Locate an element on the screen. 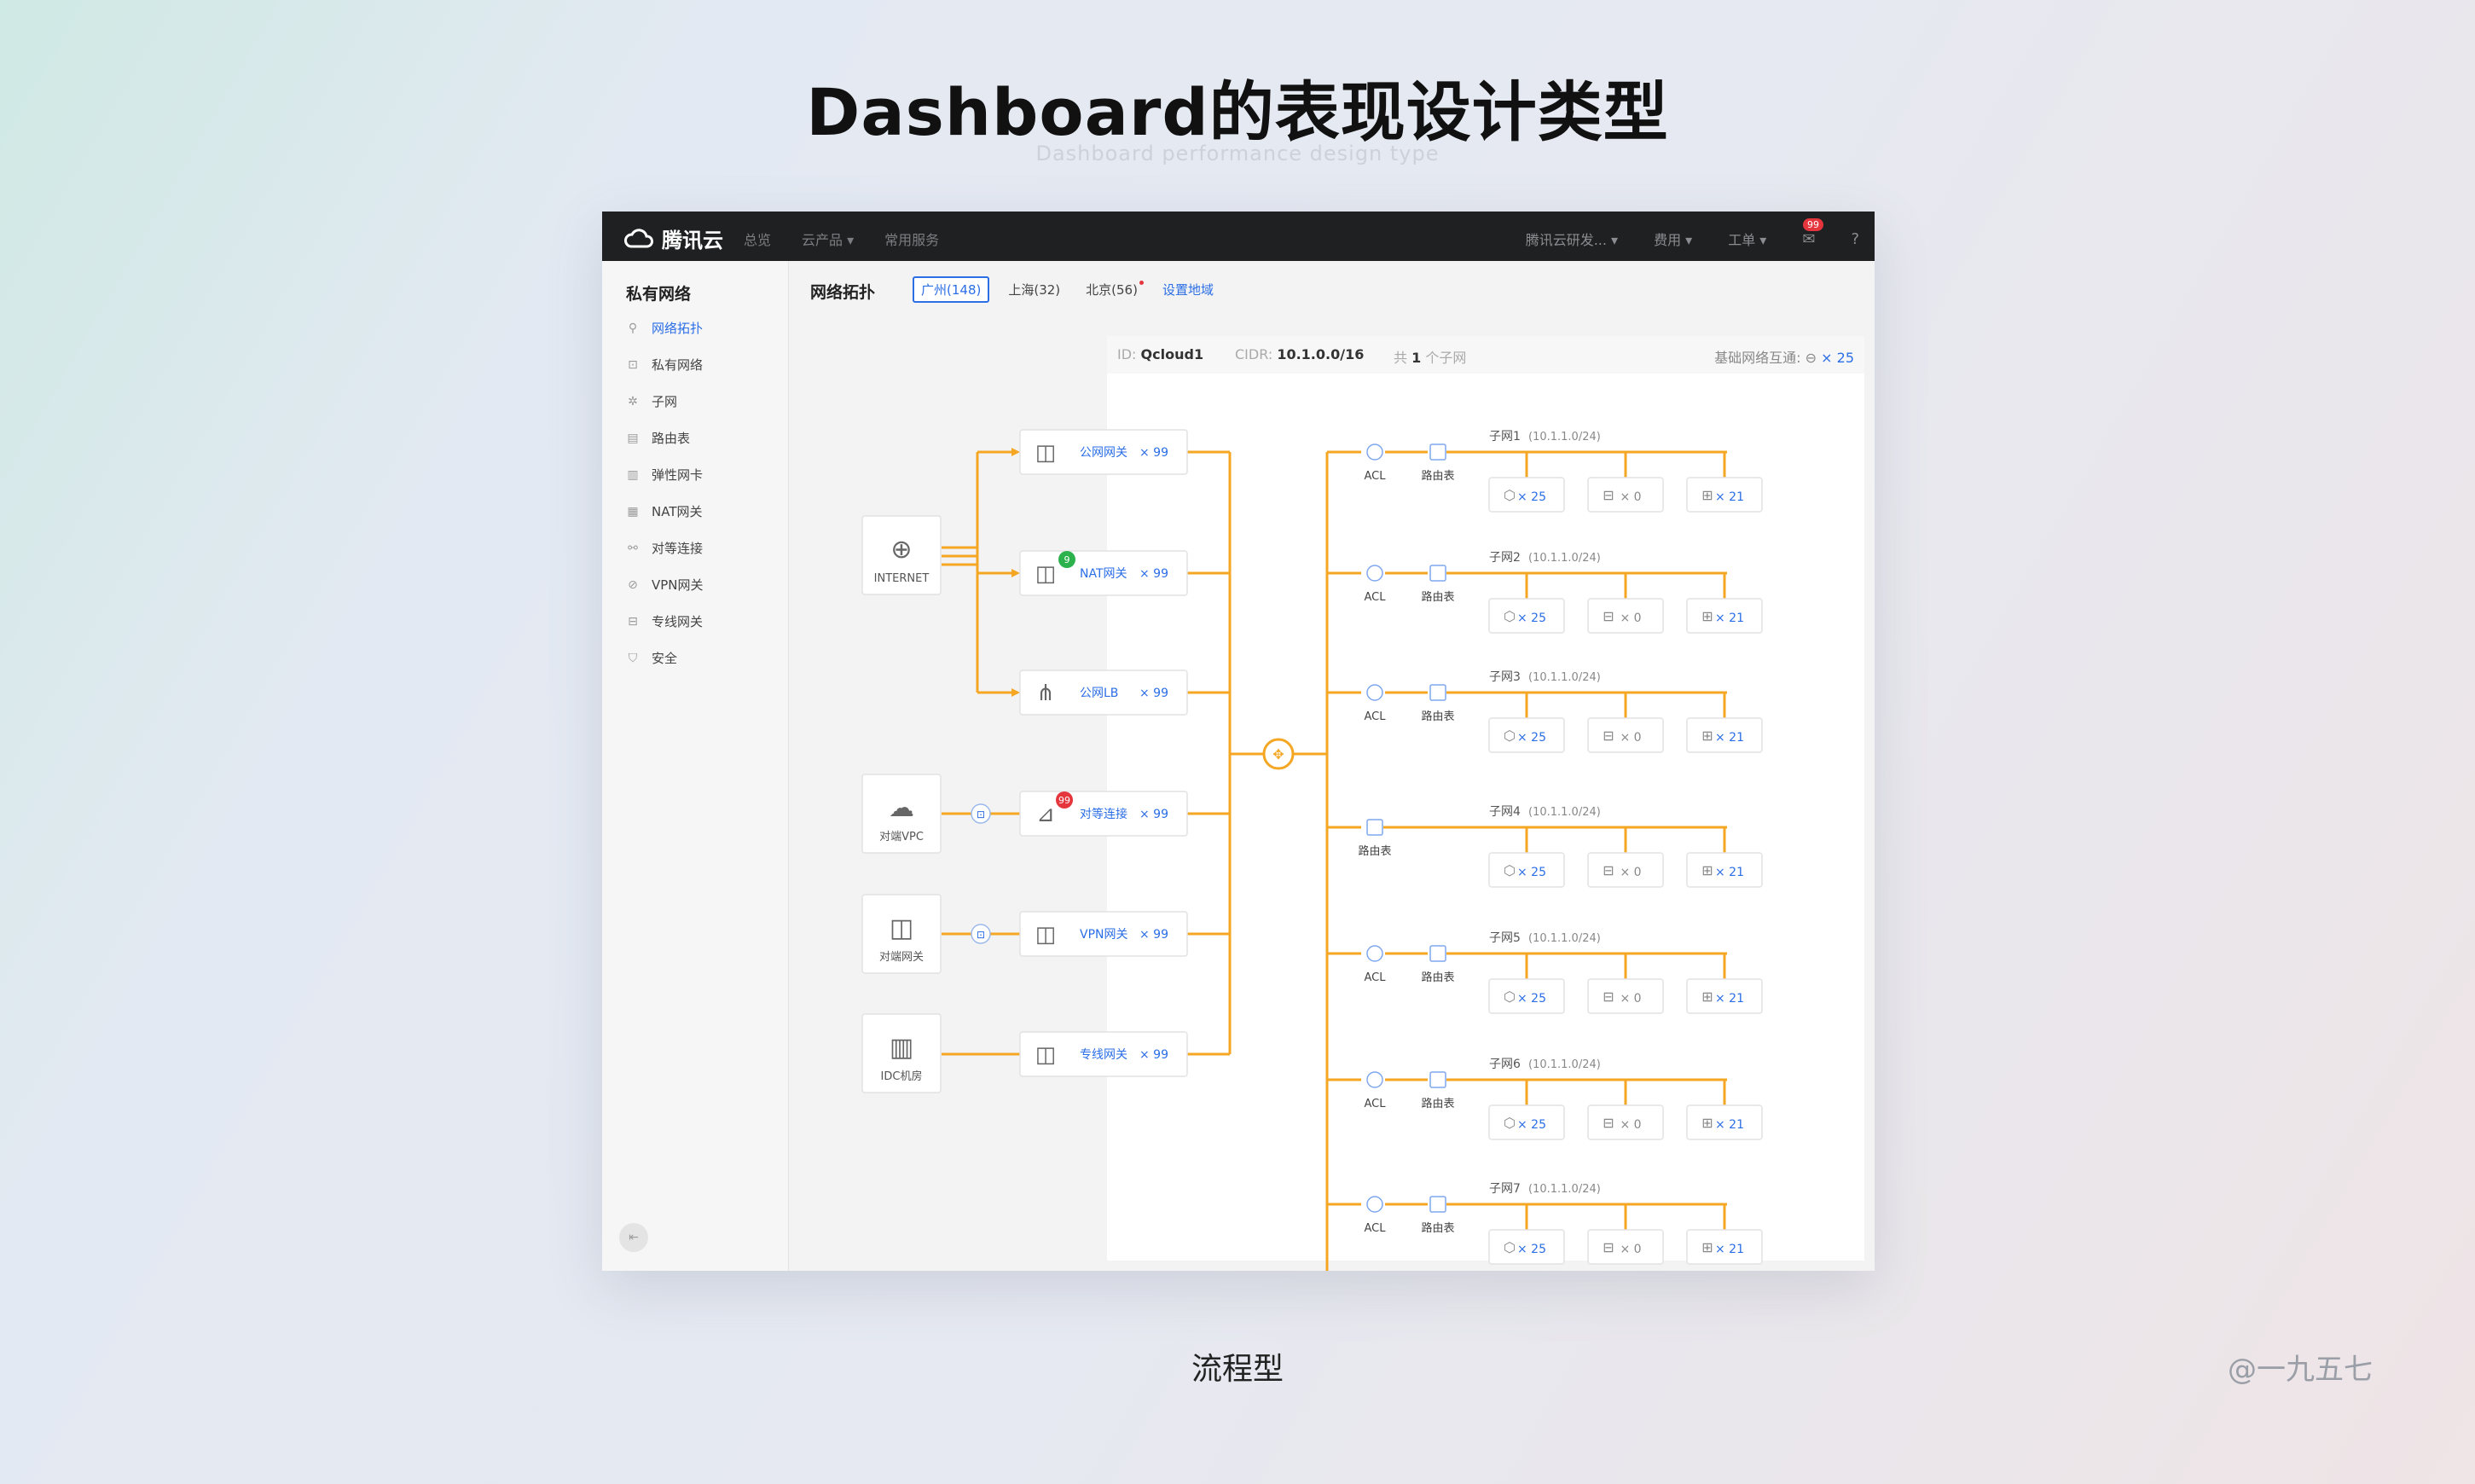 This screenshot has height=1484, width=2475. subnet-name: 子网3 is located at coordinates (1505, 677).